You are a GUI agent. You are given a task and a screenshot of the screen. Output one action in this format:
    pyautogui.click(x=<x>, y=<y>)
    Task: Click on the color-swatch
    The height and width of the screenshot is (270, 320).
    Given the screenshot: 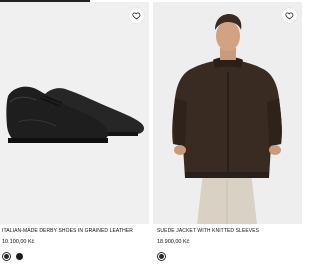 What is the action you would take?
    pyautogui.click(x=19, y=256)
    